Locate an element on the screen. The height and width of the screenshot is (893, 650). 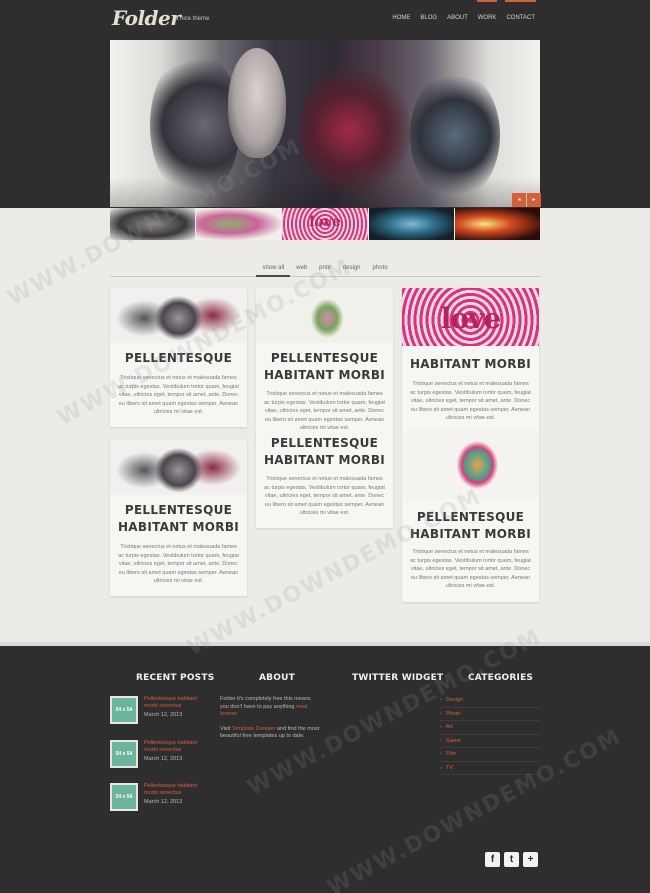
slider-prev-button: ◂ is located at coordinates (519, 200).